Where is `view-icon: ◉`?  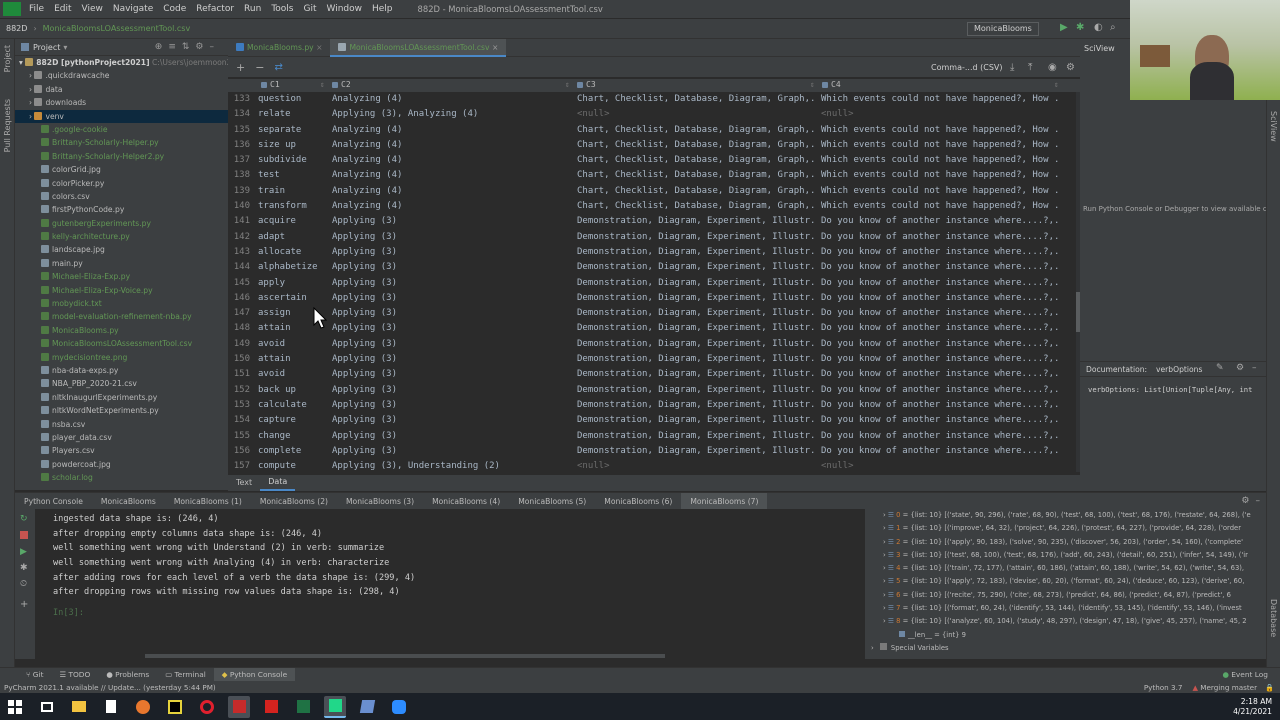 view-icon: ◉ is located at coordinates (1052, 67).